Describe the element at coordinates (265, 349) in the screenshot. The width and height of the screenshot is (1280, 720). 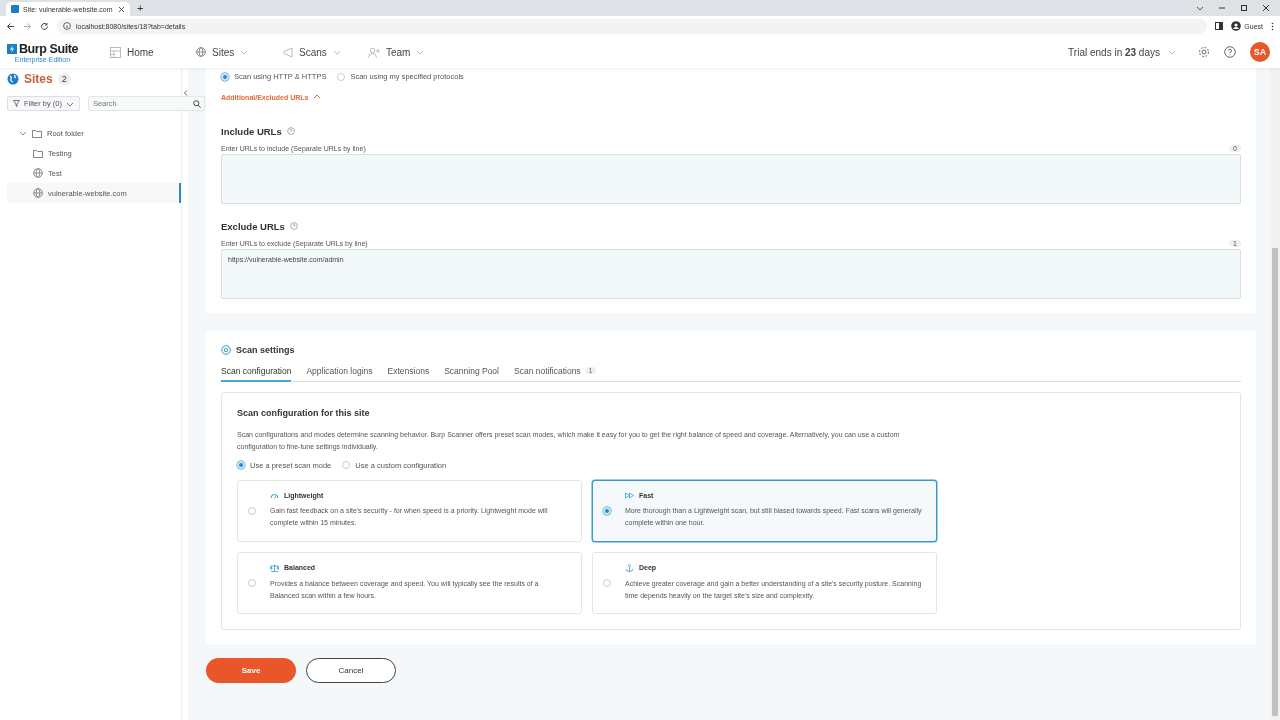
I see `section-title: Scan settings` at that location.